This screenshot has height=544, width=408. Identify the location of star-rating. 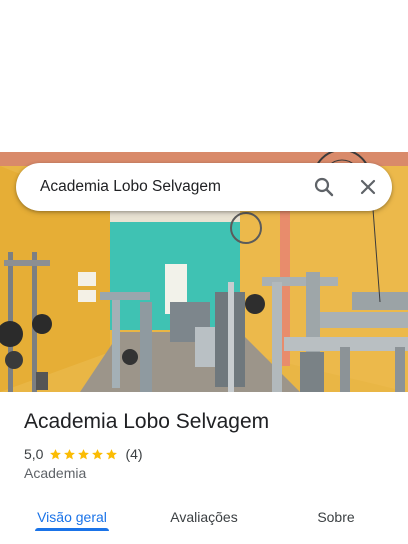
(84, 454).